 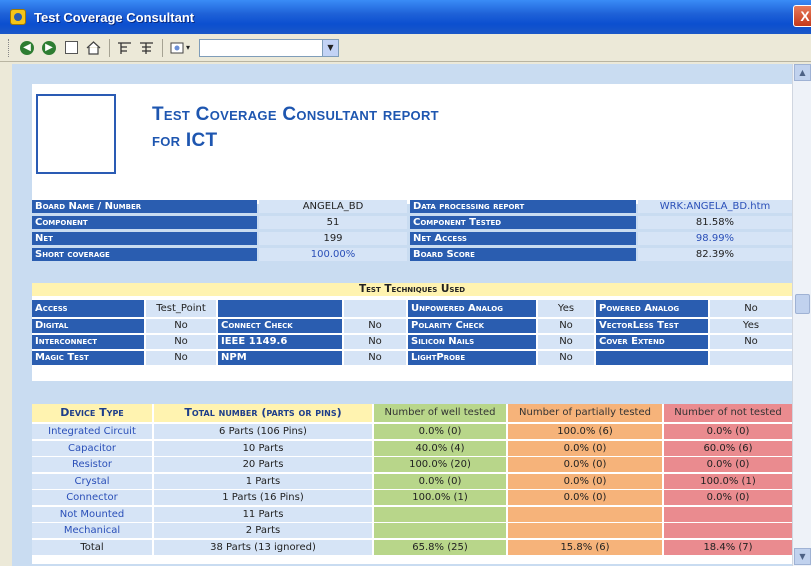 What do you see at coordinates (715, 206) in the screenshot?
I see `summary-value: WRK:ANGELA_BD.htm` at bounding box center [715, 206].